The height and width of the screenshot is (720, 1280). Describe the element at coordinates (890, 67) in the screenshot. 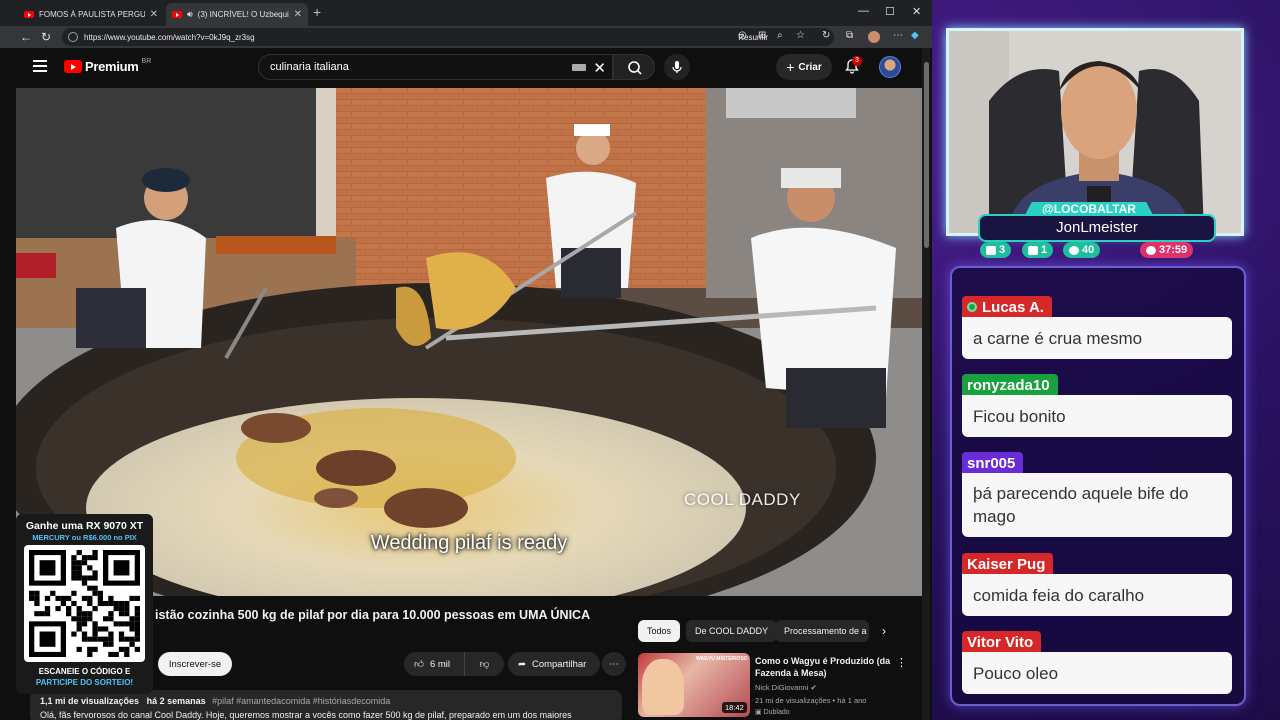

I see `account-avatar` at that location.